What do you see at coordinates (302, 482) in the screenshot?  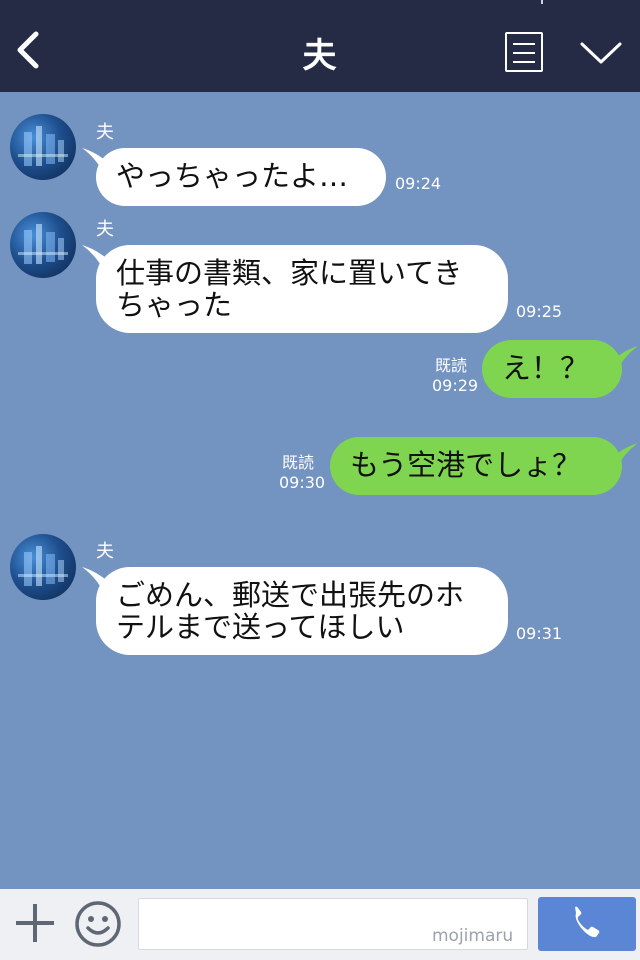 I see `message-time: 09:30` at bounding box center [302, 482].